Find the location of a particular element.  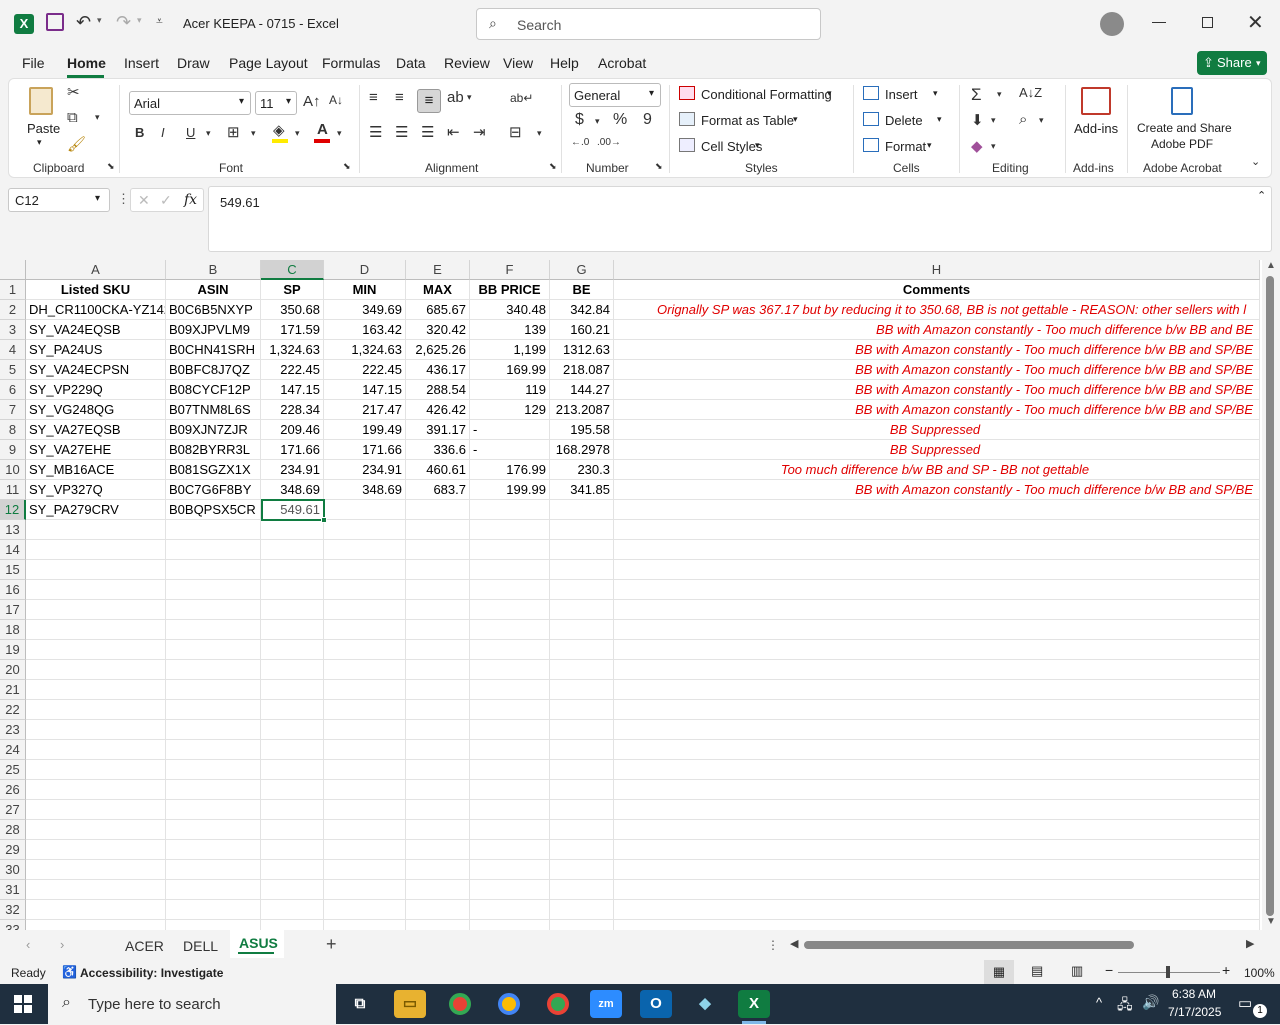

table-cell: 171.59 is located at coordinates (292, 330).